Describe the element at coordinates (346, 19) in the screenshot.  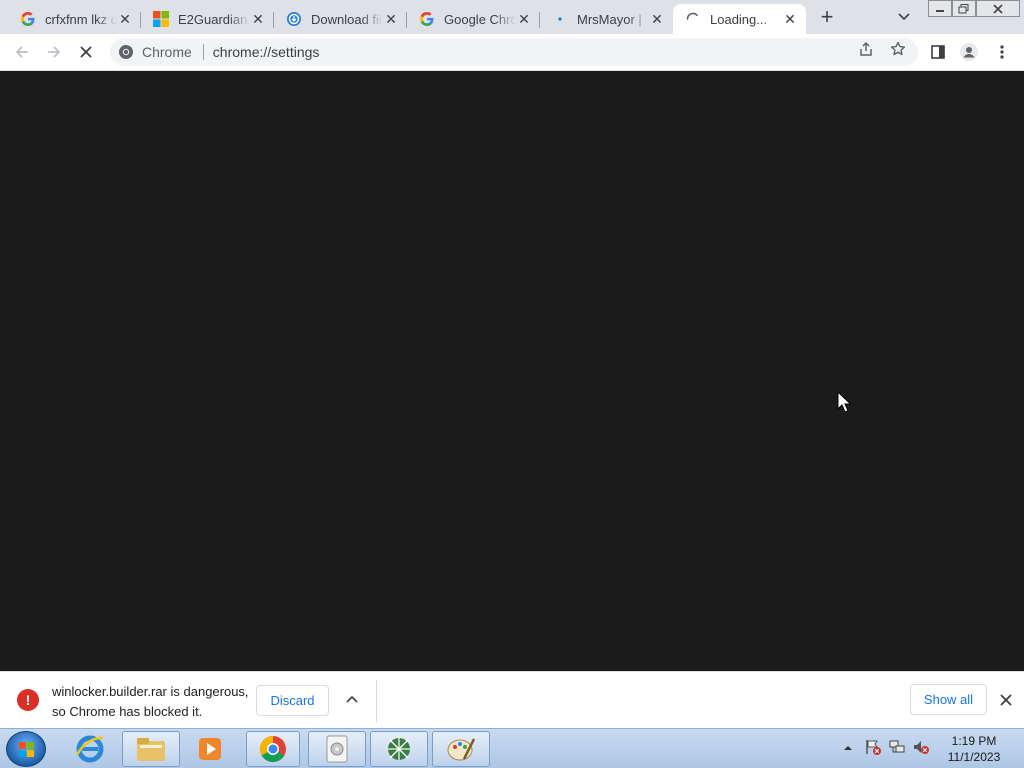
I see `tab-title: Download fil` at that location.